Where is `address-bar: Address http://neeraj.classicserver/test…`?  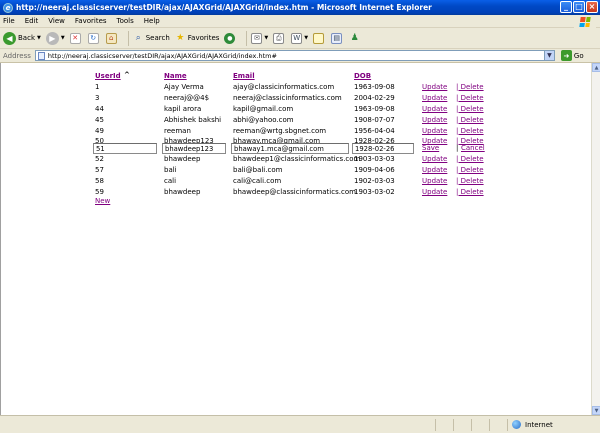
address-bar: Address http://neeraj.classicserver/test… is located at coordinates (300, 56).